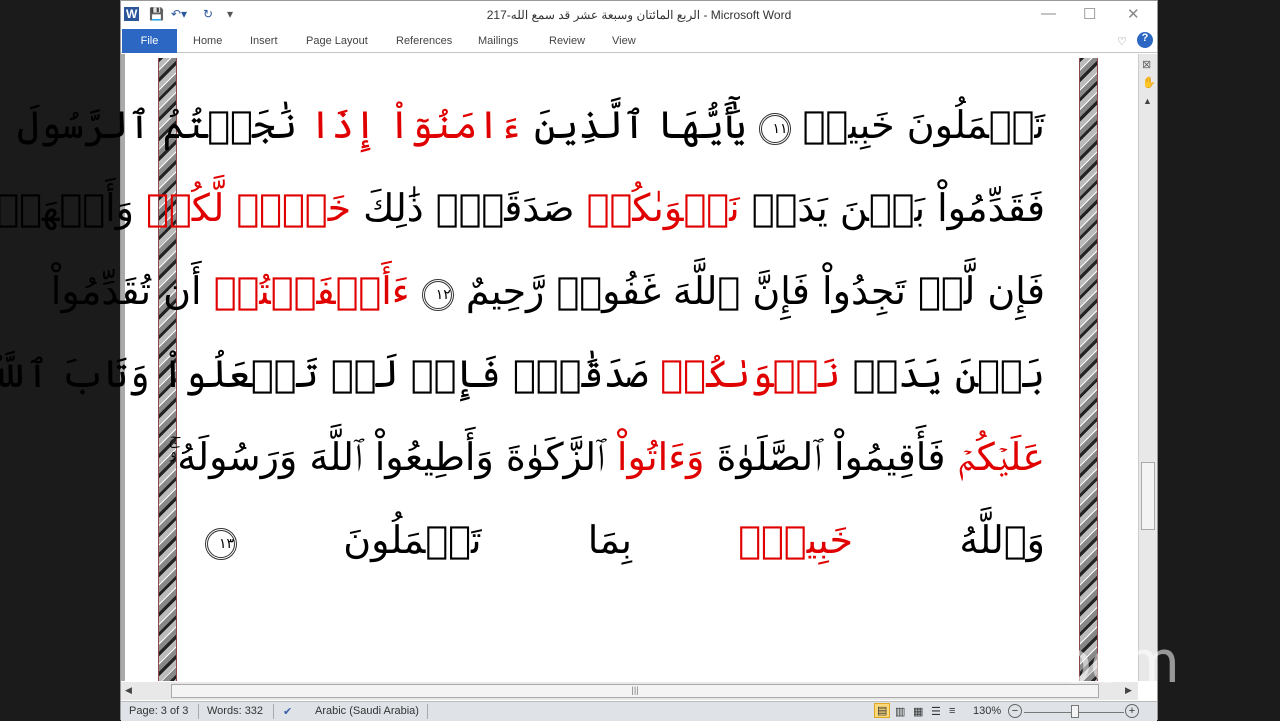 The width and height of the screenshot is (1280, 721). Describe the element at coordinates (1132, 711) in the screenshot. I see `zoom-in-button: +` at that location.